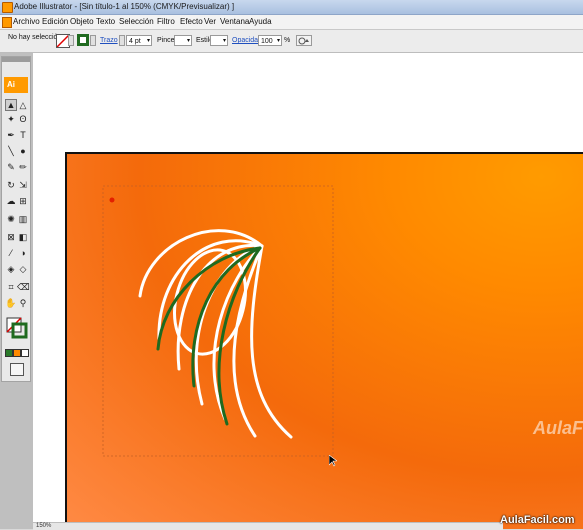 This screenshot has width=583, height=530. What do you see at coordinates (11, 219) in the screenshot?
I see `symbol-sprayer-tool-icon: ✺` at bounding box center [11, 219].